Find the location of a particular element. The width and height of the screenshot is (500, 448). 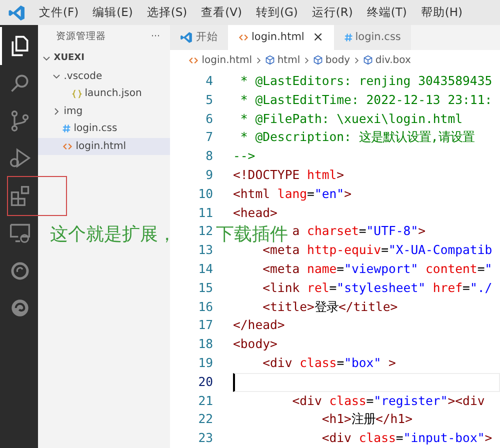

tree-item: login.css is located at coordinates (104, 129).